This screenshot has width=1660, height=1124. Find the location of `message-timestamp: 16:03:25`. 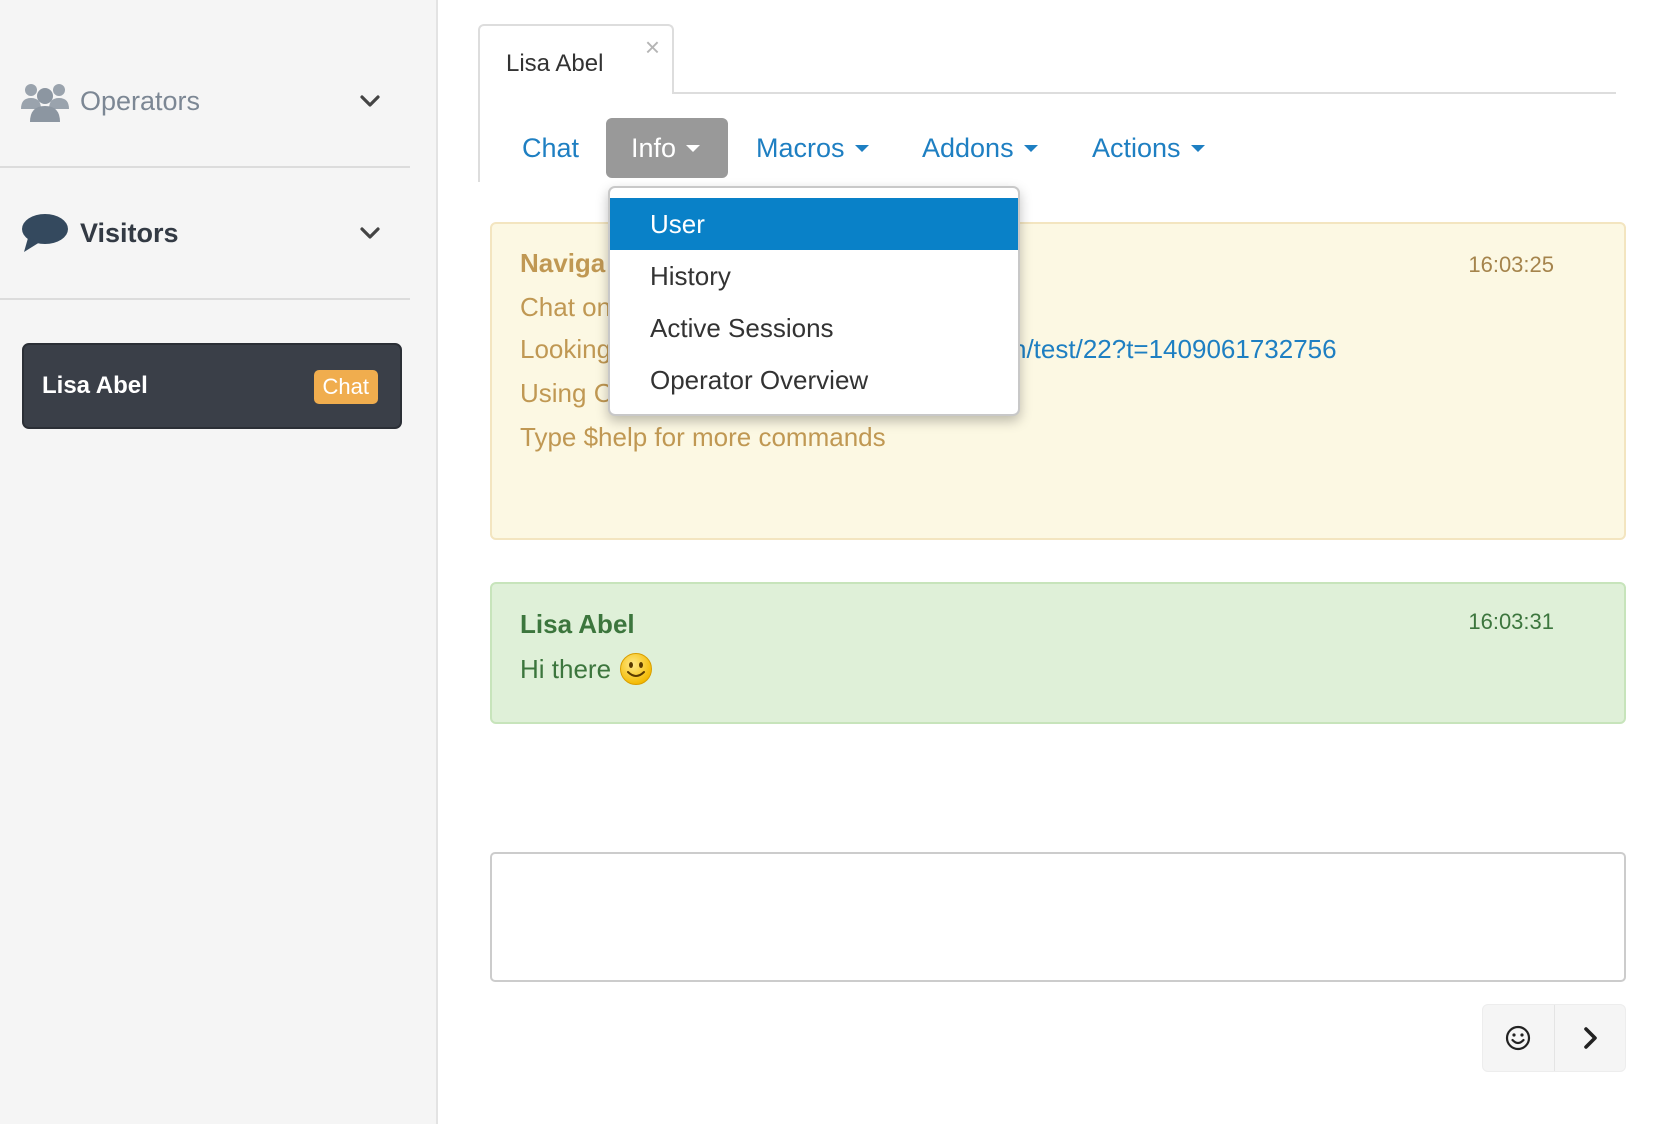

message-timestamp: 16:03:25 is located at coordinates (1511, 264).